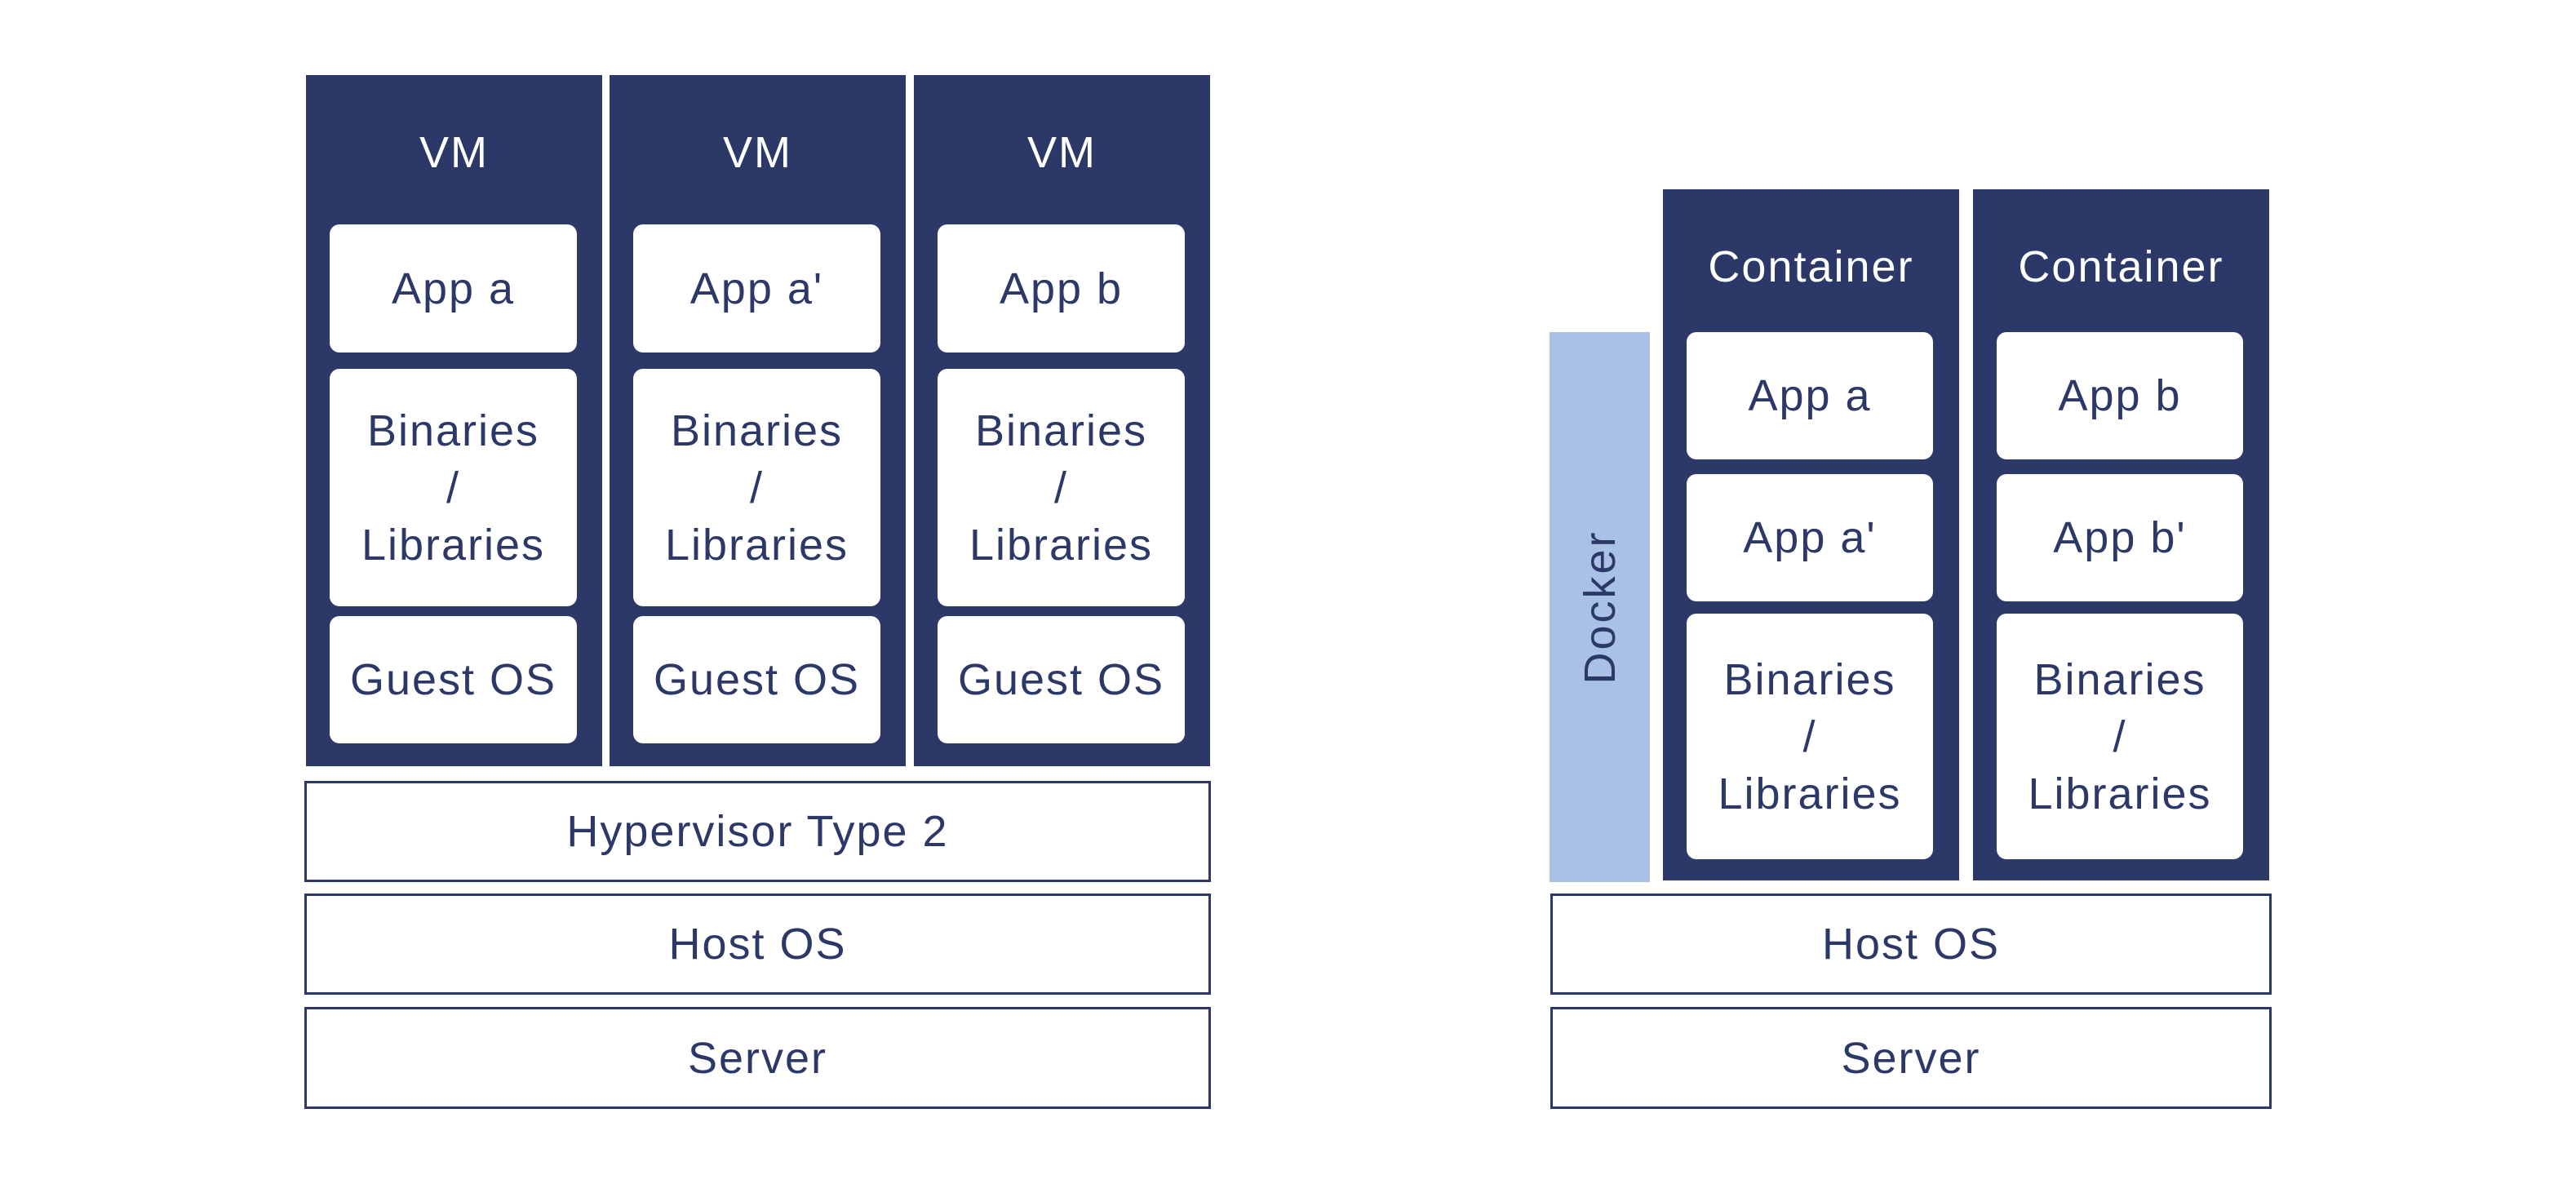 The height and width of the screenshot is (1184, 2576). I want to click on hypervisor-label: Hypervisor Type 2, so click(757, 831).